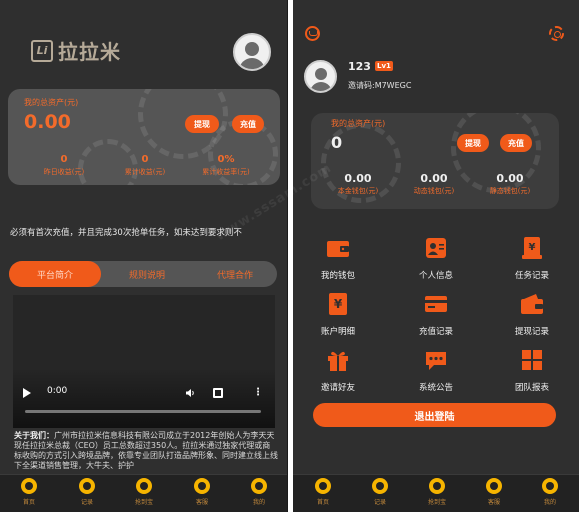 Image resolution: width=579 pixels, height=512 pixels. Describe the element at coordinates (380, 85) in the screenshot. I see `invite-code: 邀请码:M7WEGC` at that location.